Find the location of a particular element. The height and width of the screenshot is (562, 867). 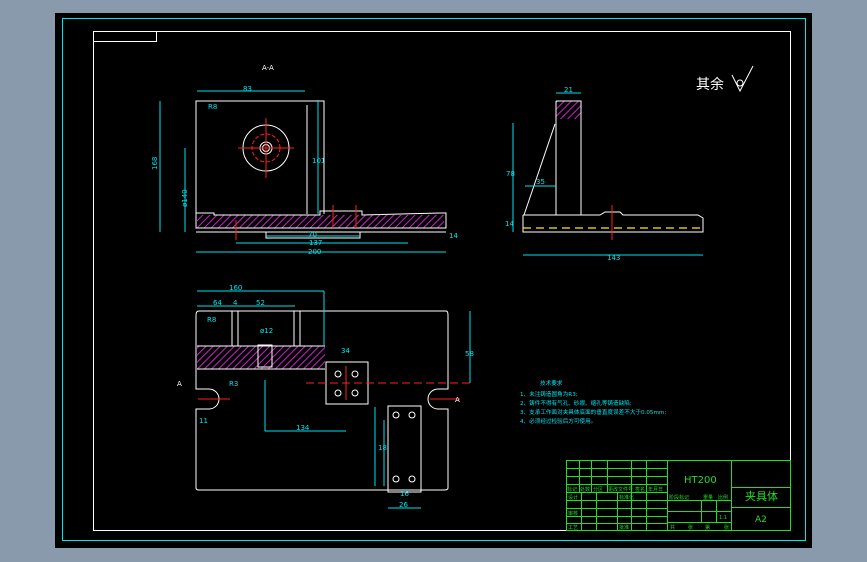

section-label: A-A is located at coordinates (268, 68).